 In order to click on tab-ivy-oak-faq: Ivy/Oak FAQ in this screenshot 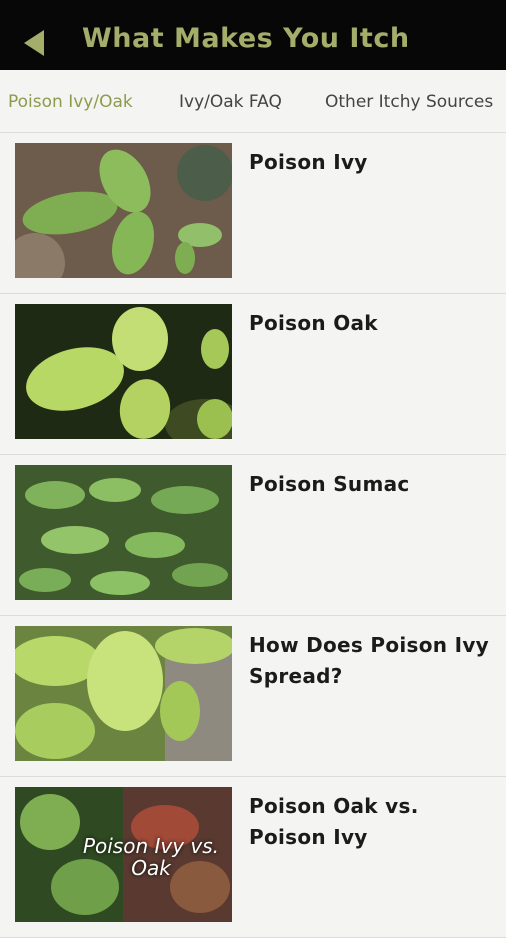, I will do `click(230, 102)`.